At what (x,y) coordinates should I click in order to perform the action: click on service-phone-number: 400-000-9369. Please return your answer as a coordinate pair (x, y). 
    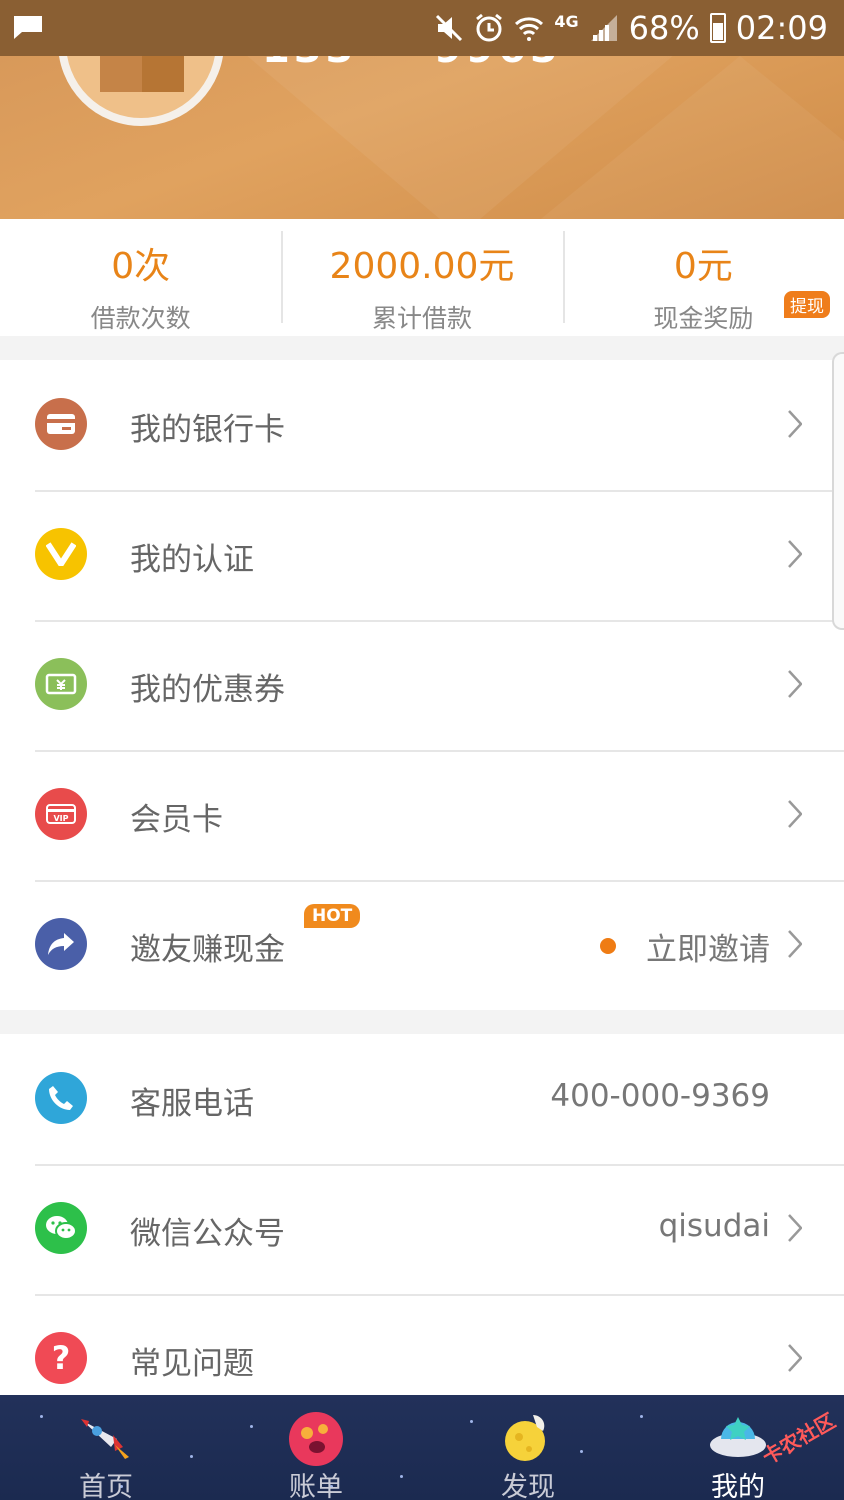
    Looking at the image, I should click on (660, 1096).